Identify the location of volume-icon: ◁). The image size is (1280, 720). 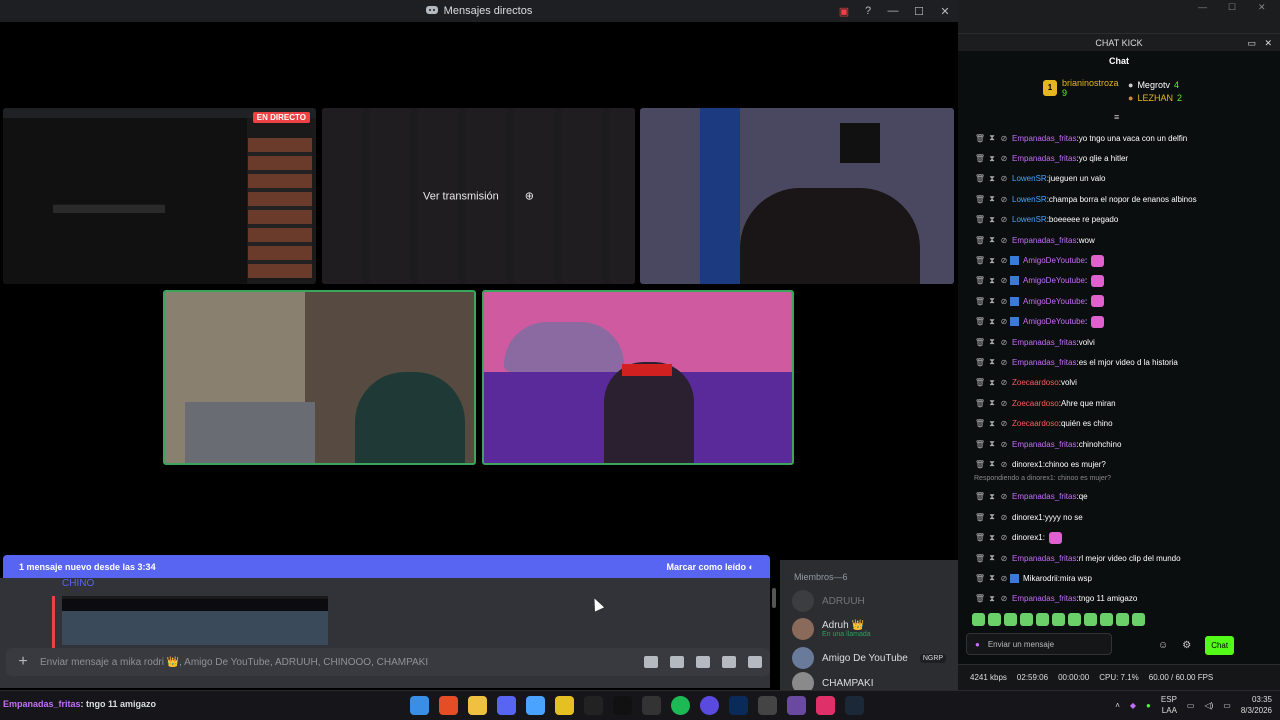
(1208, 705).